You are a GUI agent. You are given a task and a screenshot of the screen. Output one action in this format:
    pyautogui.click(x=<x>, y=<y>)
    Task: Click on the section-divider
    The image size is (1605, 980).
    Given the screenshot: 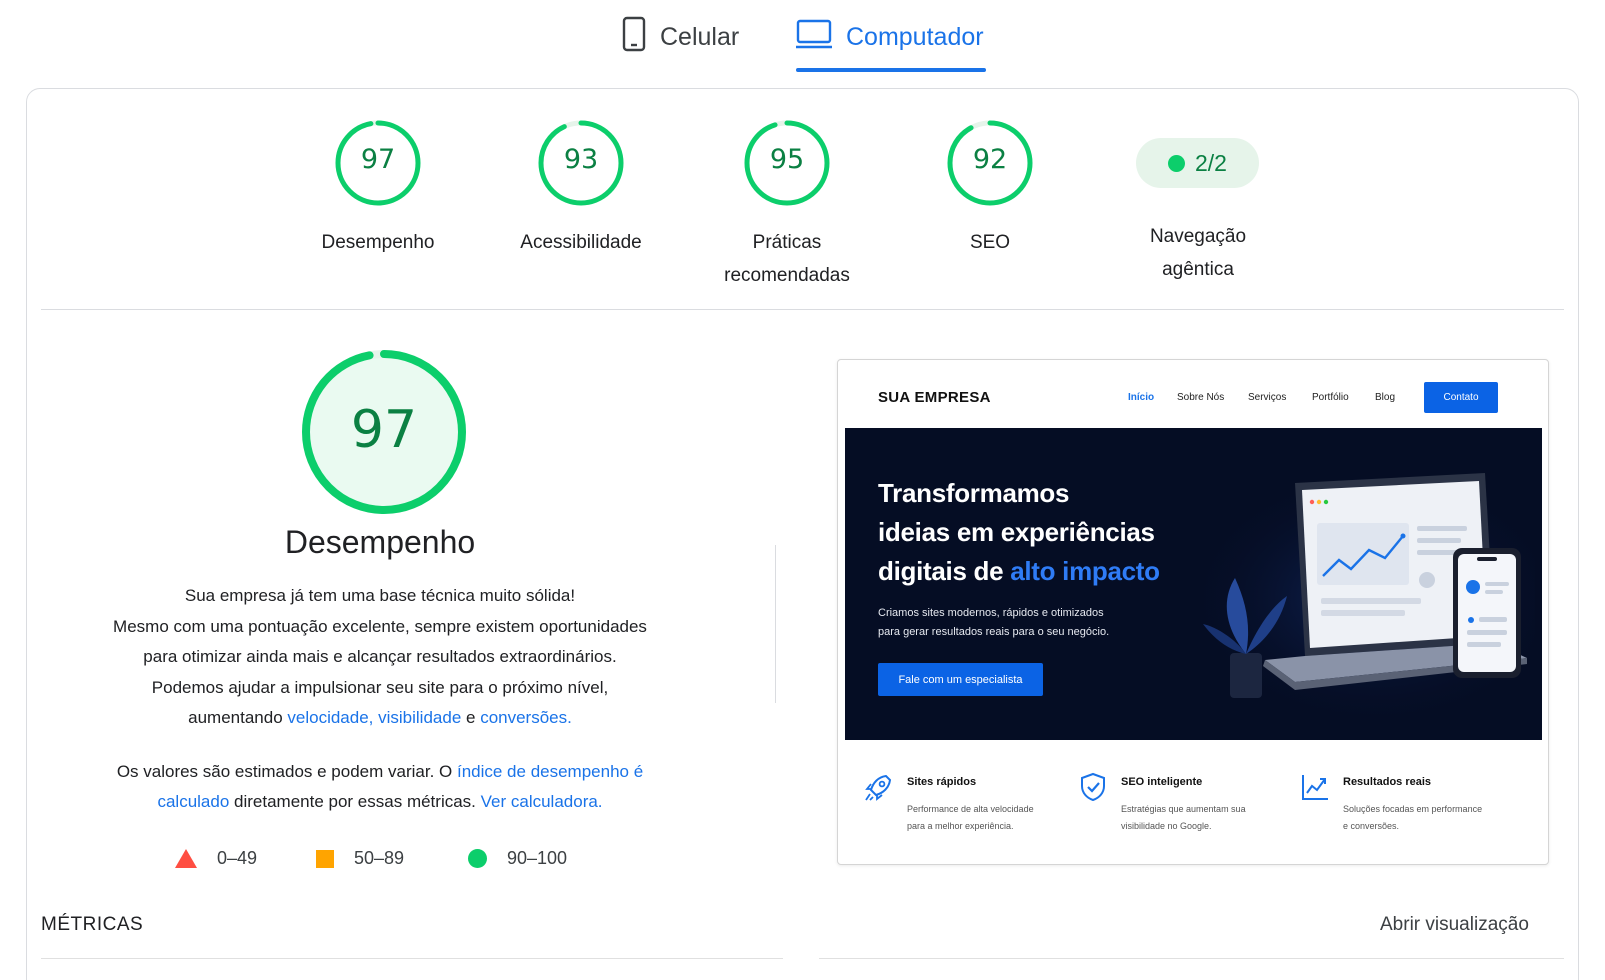 What is the action you would take?
    pyautogui.click(x=802, y=309)
    